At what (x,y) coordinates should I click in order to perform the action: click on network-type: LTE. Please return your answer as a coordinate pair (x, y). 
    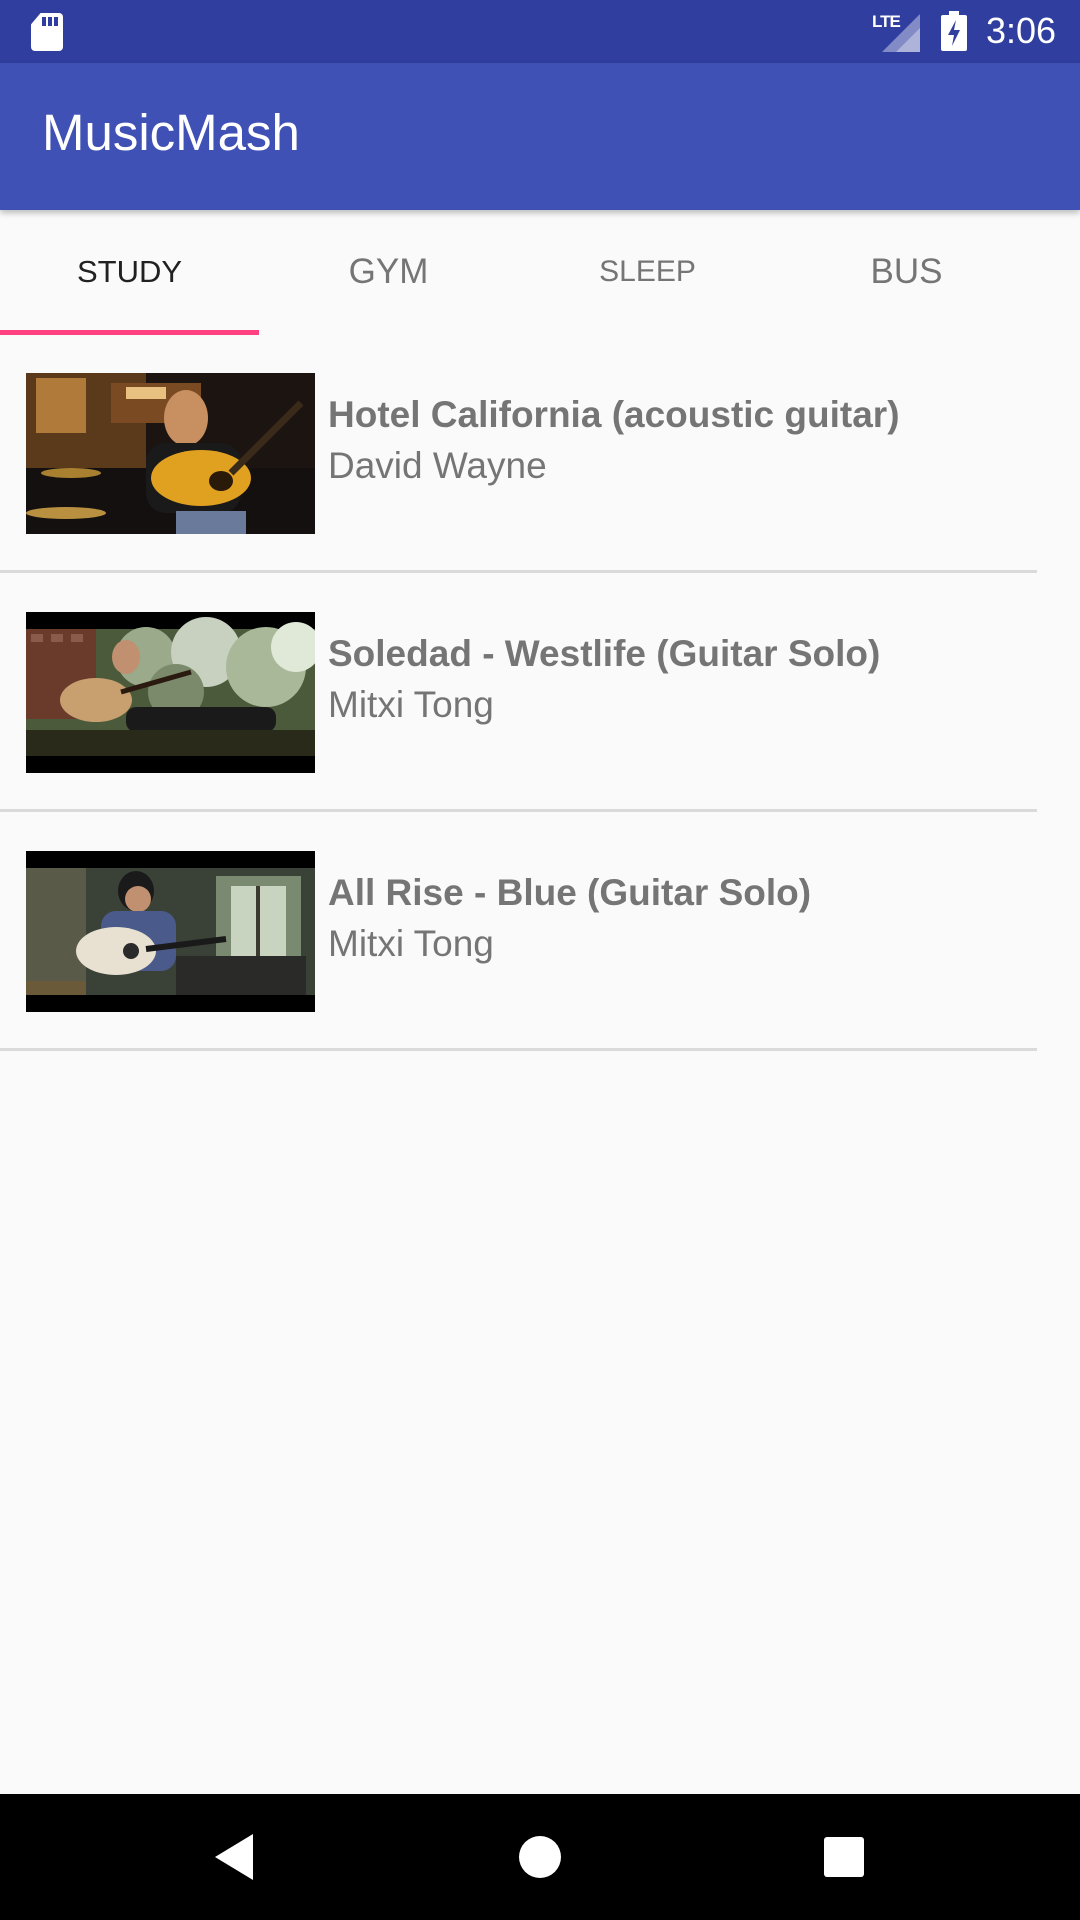
    Looking at the image, I should click on (886, 21).